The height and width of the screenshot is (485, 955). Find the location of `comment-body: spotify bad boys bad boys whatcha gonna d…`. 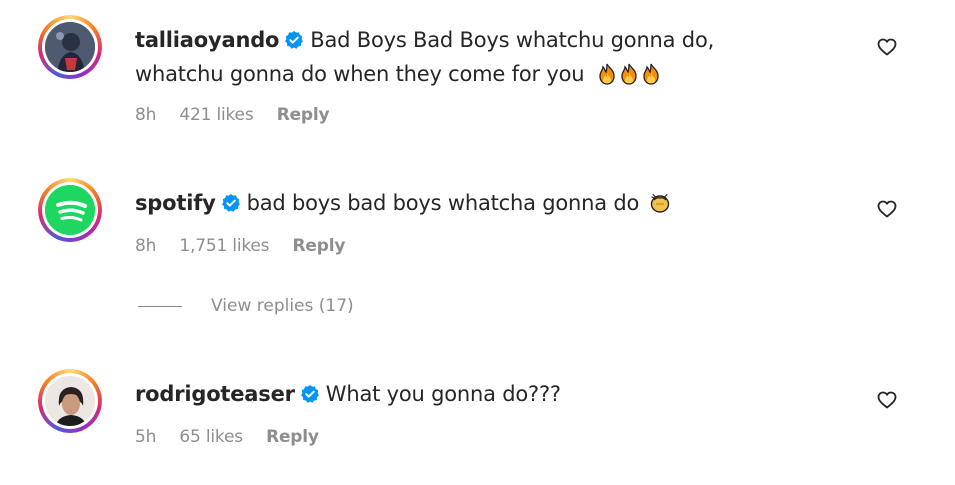

comment-body: spotify bad boys bad boys whatcha gonna d… is located at coordinates (490, 203).